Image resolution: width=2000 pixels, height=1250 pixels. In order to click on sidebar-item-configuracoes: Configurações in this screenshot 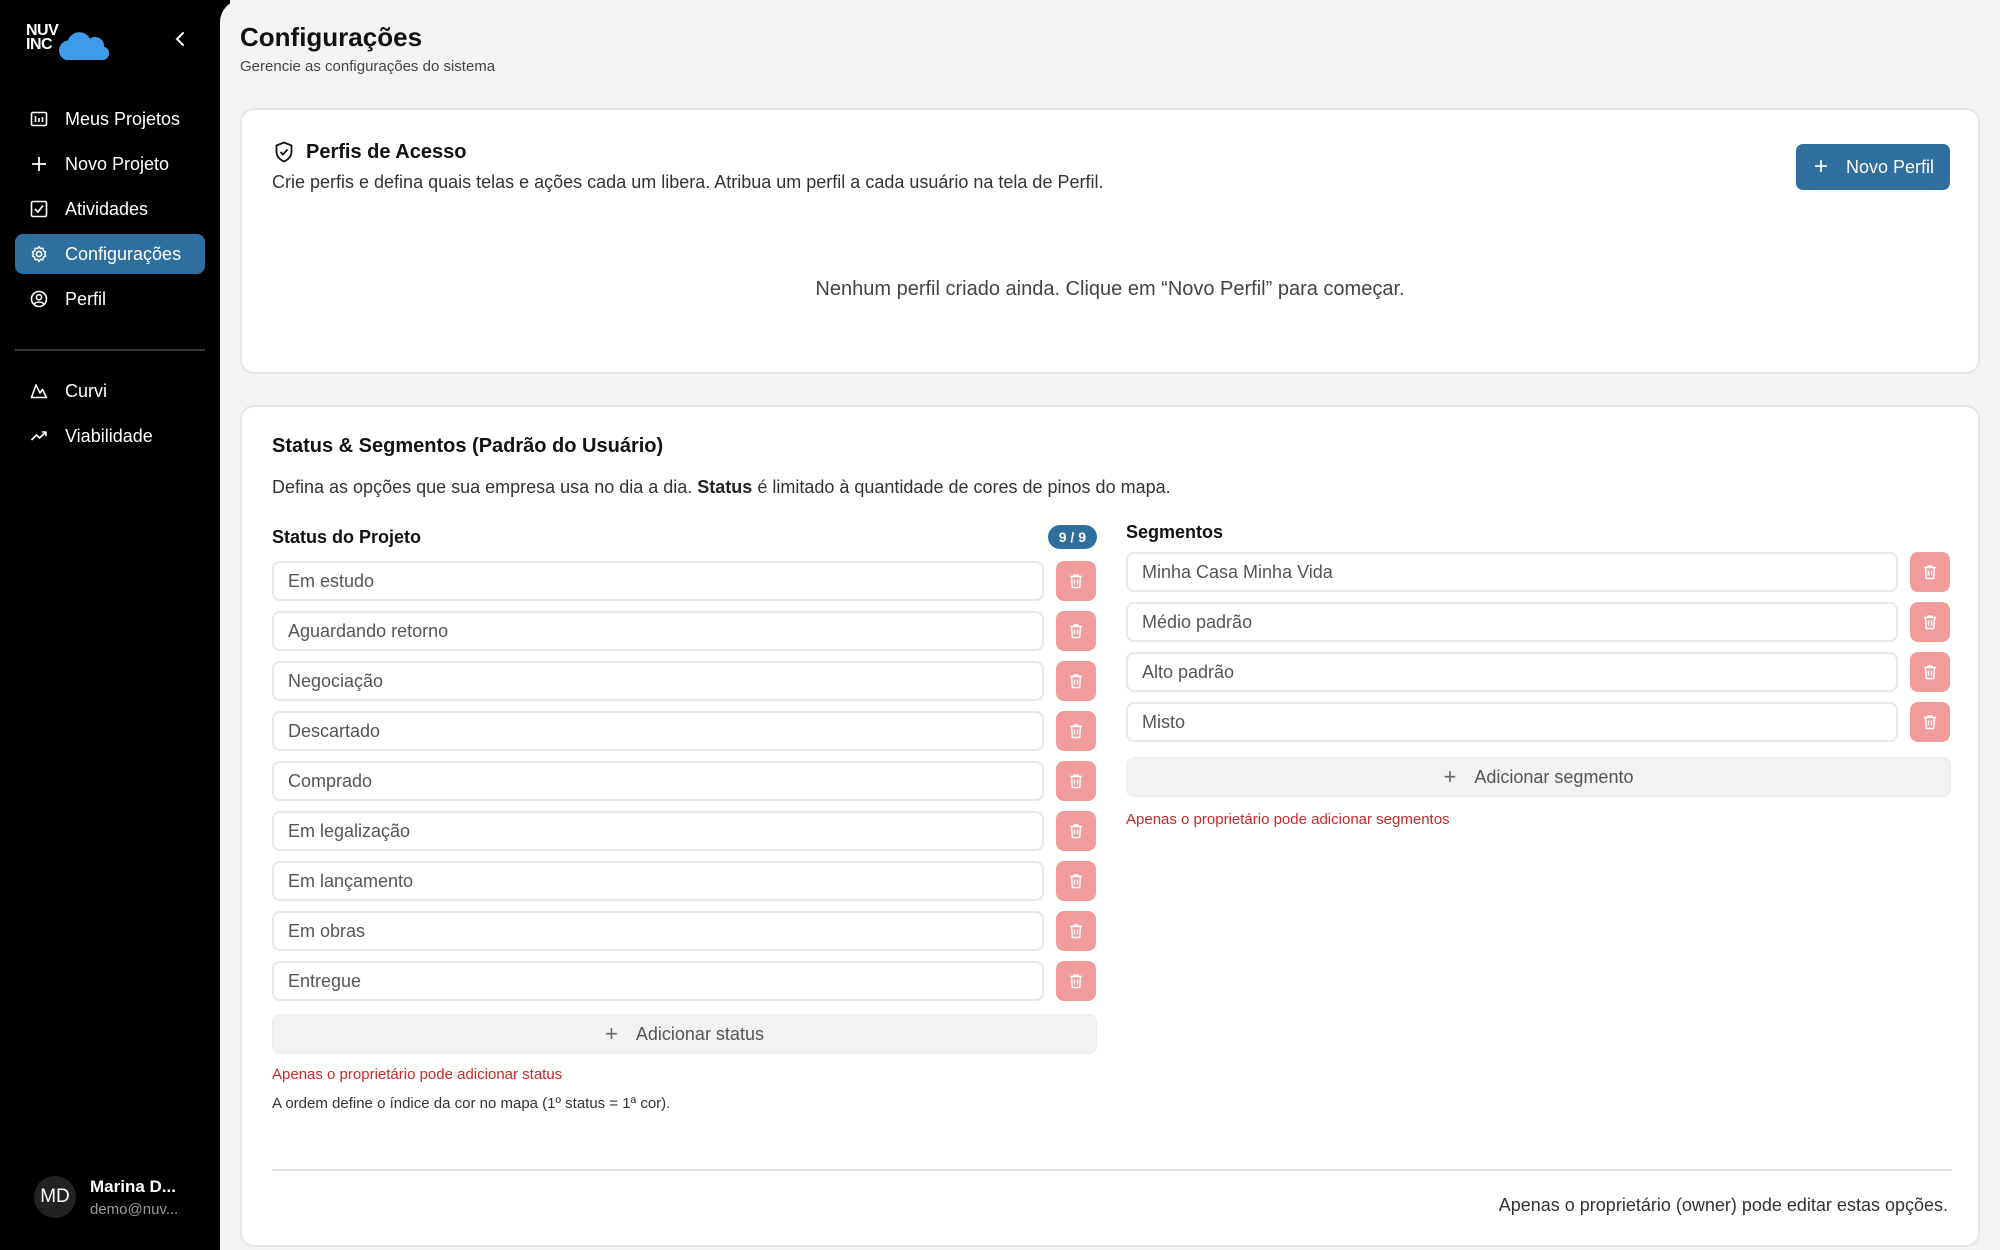, I will do `click(110, 254)`.